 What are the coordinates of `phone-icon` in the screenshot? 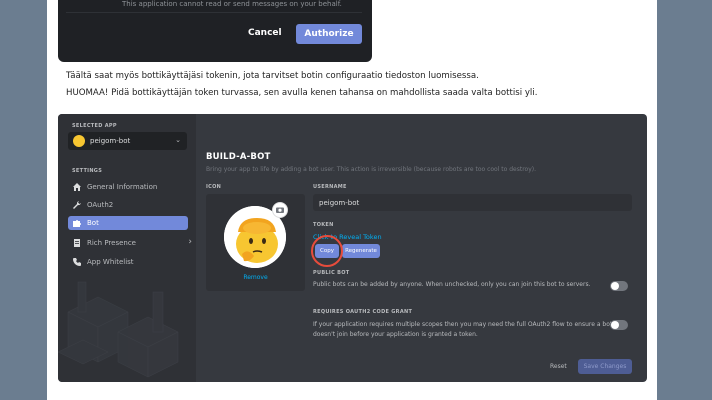 It's located at (77, 262).